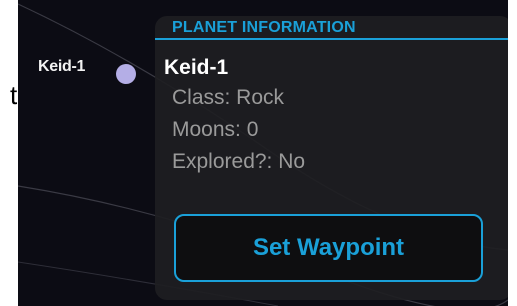  I want to click on right-margin, so click(512, 153).